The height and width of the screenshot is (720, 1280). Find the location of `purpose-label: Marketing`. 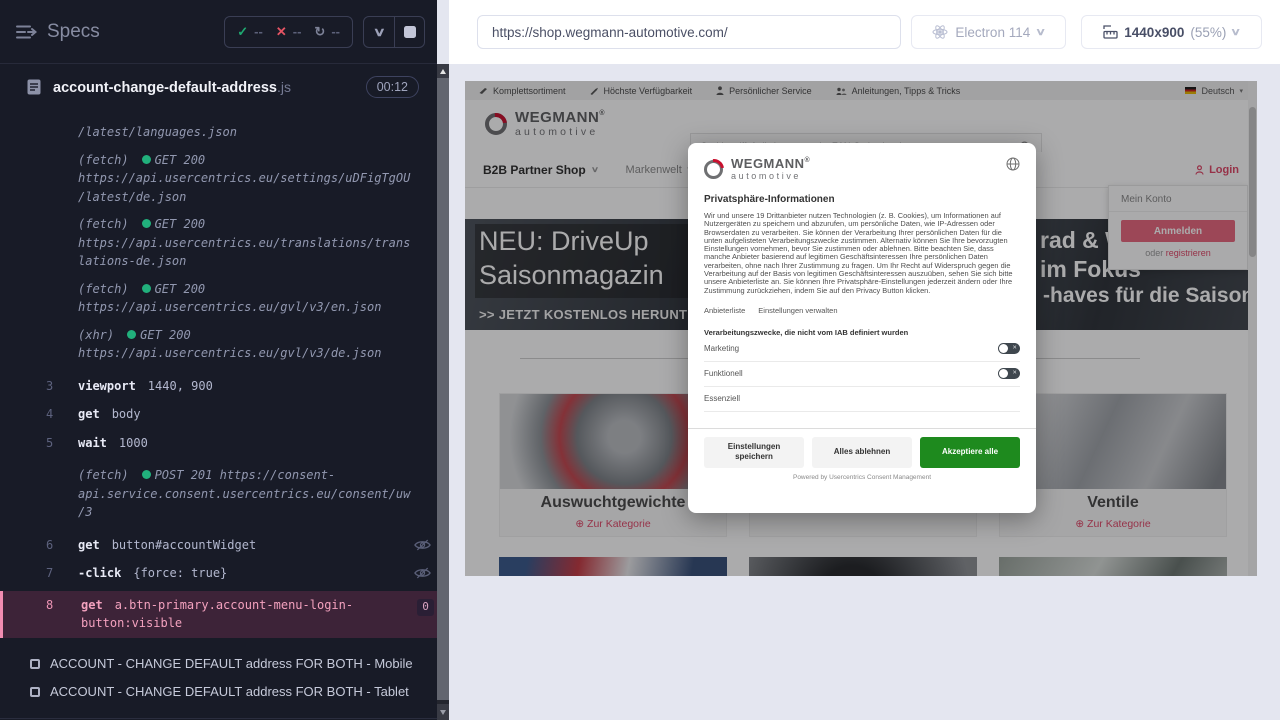

purpose-label: Marketing is located at coordinates (722, 349).